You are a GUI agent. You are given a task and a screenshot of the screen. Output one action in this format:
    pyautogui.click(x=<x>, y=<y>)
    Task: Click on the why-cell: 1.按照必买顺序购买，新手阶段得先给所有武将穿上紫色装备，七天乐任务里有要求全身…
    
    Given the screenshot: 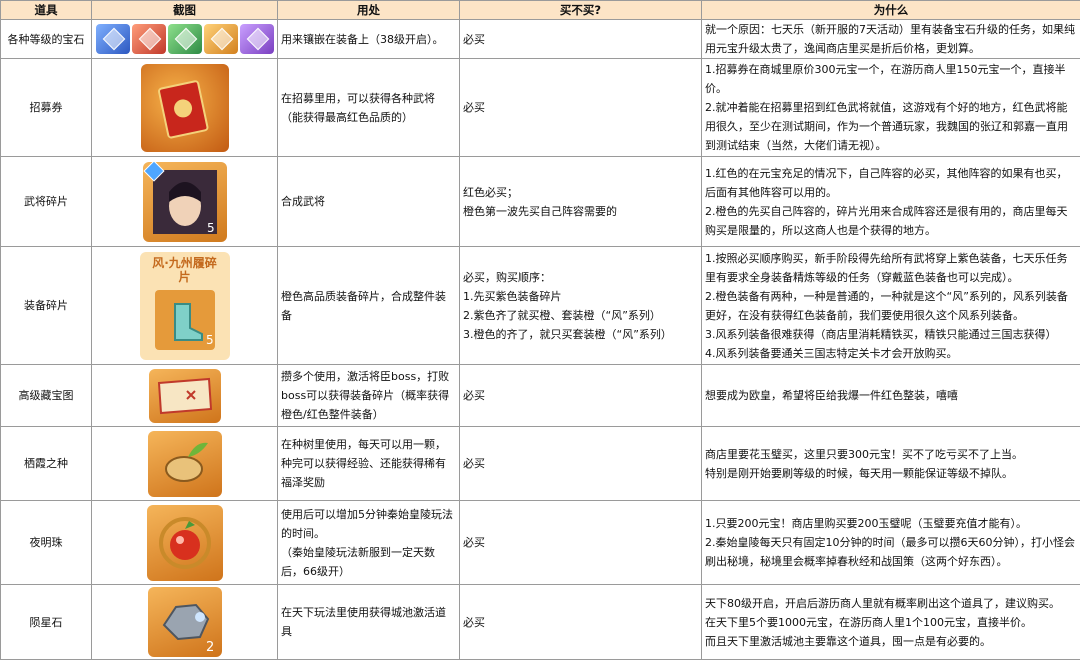 What is the action you would take?
    pyautogui.click(x=890, y=305)
    